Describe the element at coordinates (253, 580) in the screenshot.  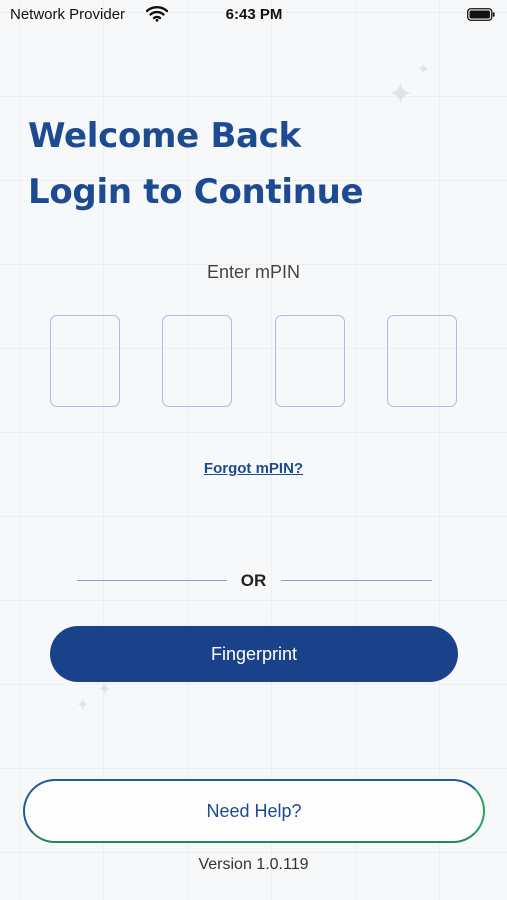
I see `or-divider-label: OR` at that location.